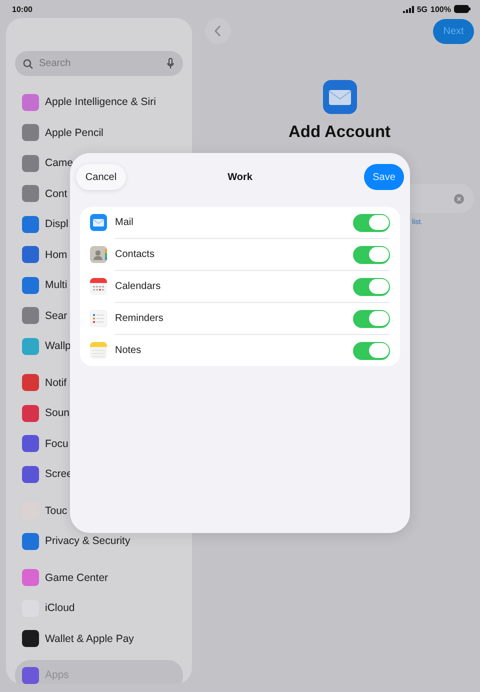 The width and height of the screenshot is (480, 692). What do you see at coordinates (139, 318) in the screenshot?
I see `service-label: Reminders` at bounding box center [139, 318].